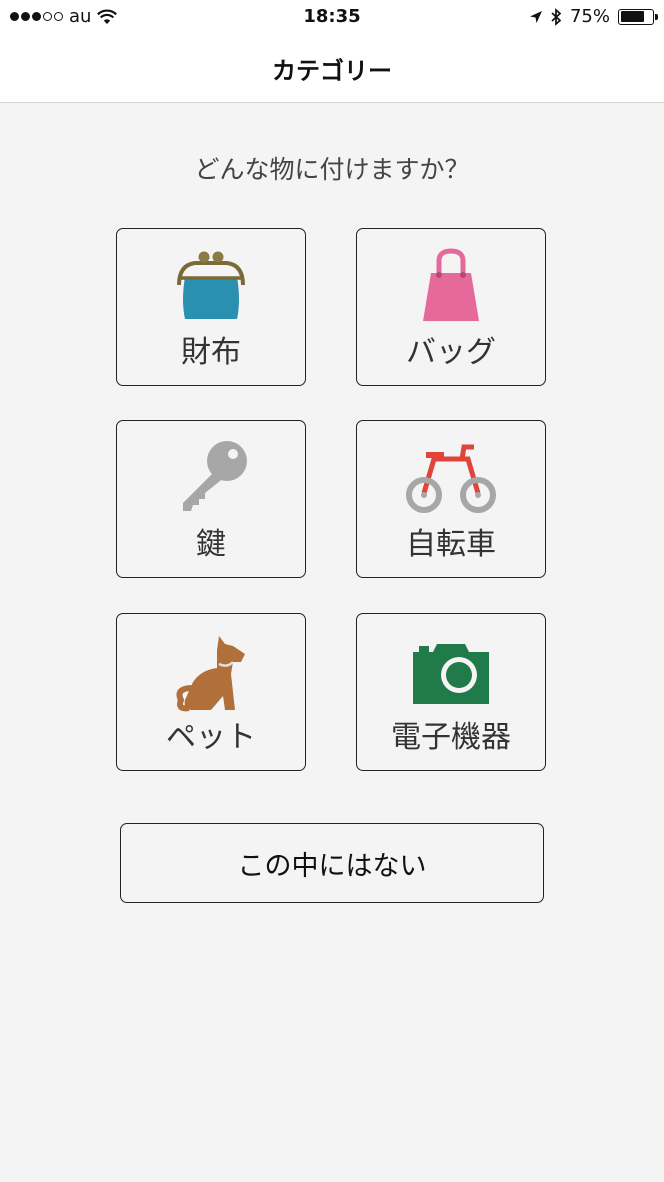  Describe the element at coordinates (332, 169) in the screenshot. I see `question-text: どんな物に付けますか？` at that location.